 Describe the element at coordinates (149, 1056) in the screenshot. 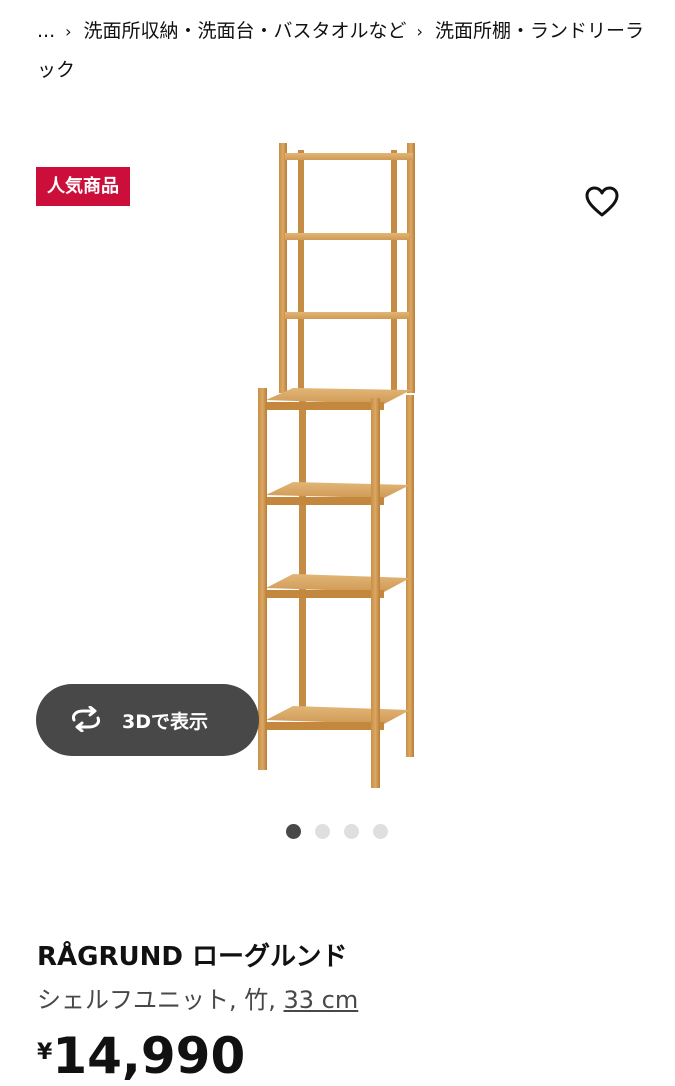

I see `price-amount: 14,990` at that location.